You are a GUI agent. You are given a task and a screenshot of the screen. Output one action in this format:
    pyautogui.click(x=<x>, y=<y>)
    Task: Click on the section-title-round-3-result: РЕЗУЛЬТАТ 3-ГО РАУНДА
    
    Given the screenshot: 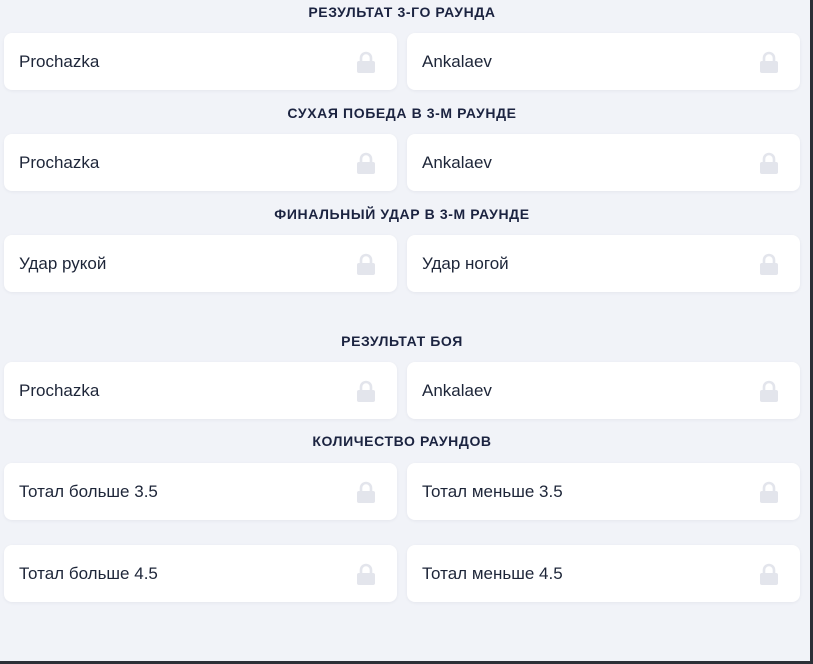 What is the action you would take?
    pyautogui.click(x=402, y=12)
    